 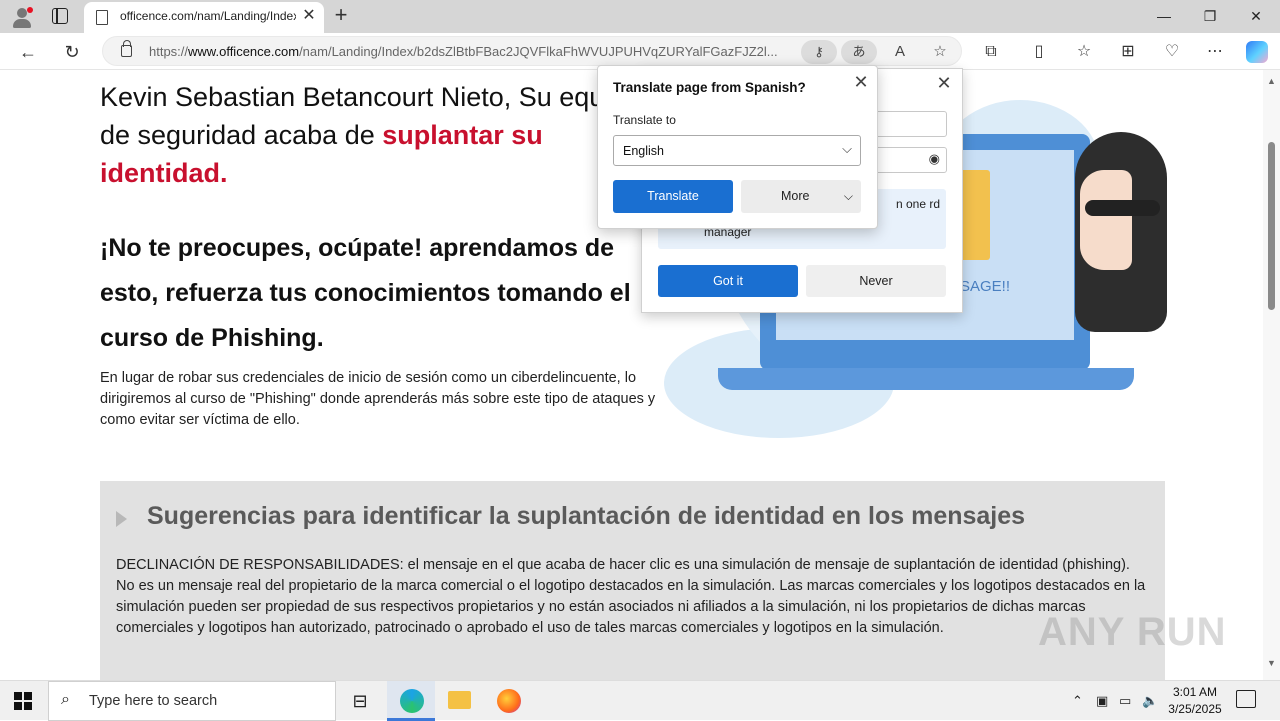 What do you see at coordinates (918, 204) in the screenshot?
I see `info-text-right: n one rd` at bounding box center [918, 204].